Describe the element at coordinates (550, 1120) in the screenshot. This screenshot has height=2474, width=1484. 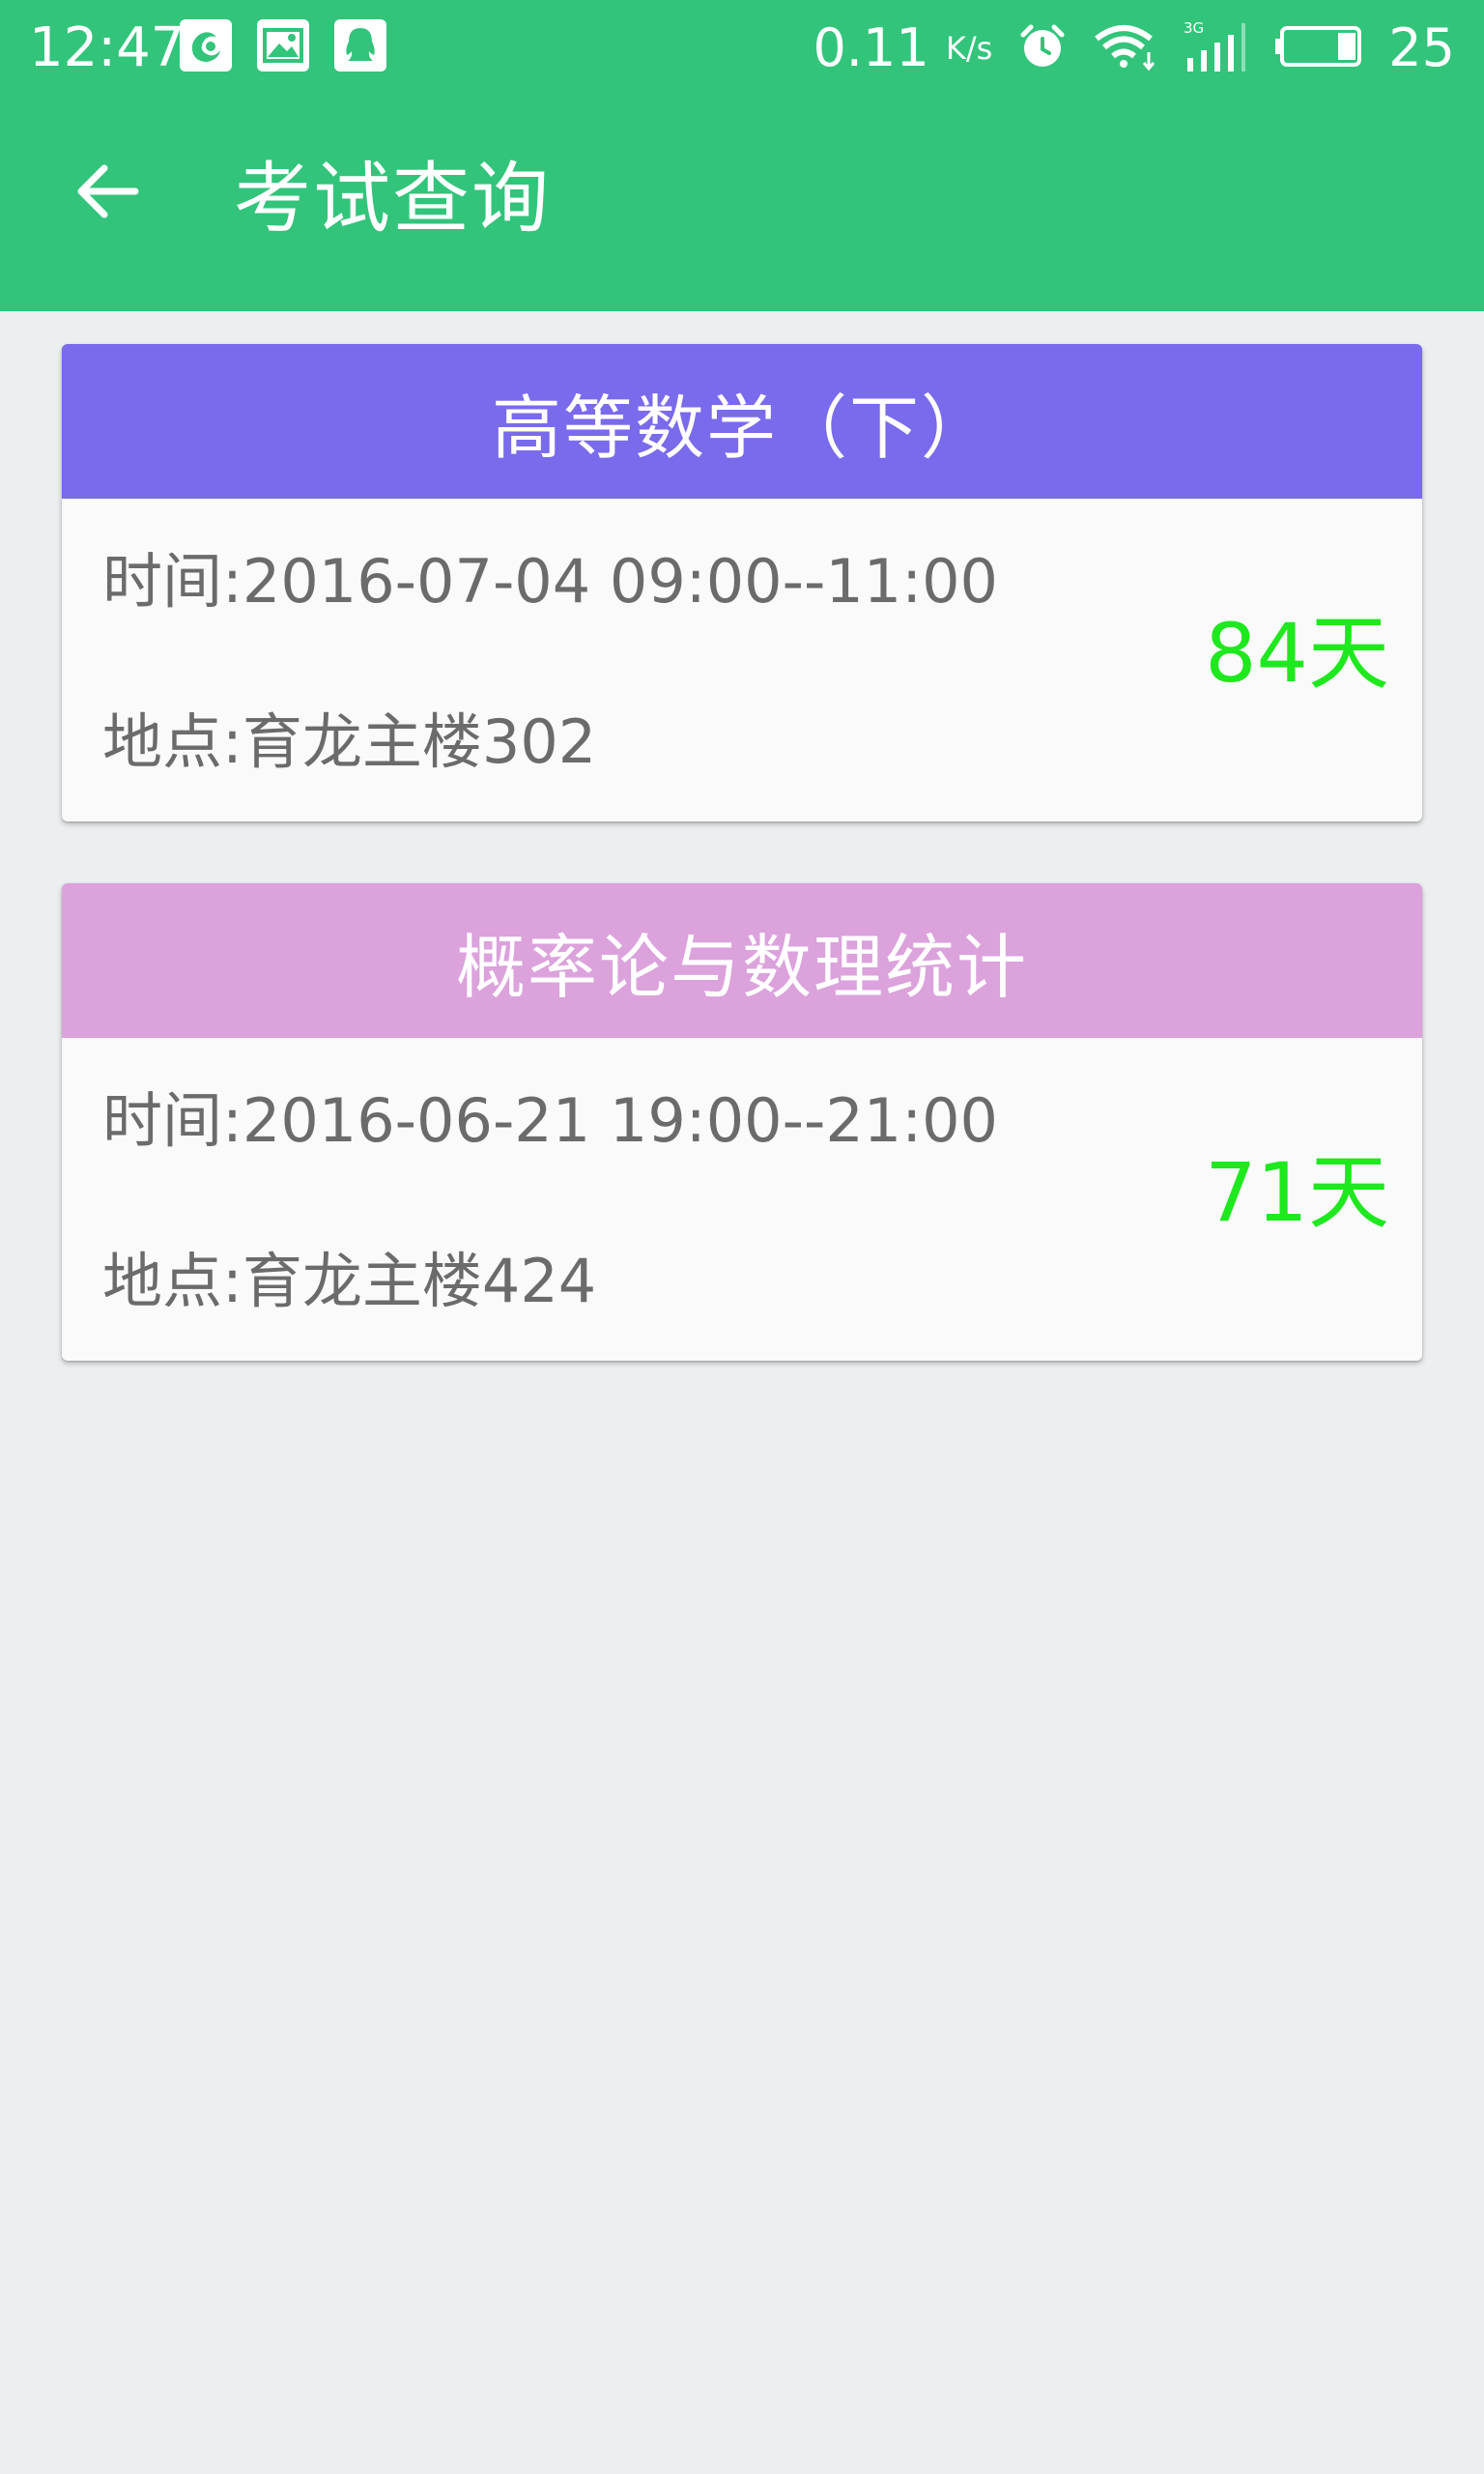
I see `exam-time: 时间:2016-06-21 19:00--21:00` at that location.